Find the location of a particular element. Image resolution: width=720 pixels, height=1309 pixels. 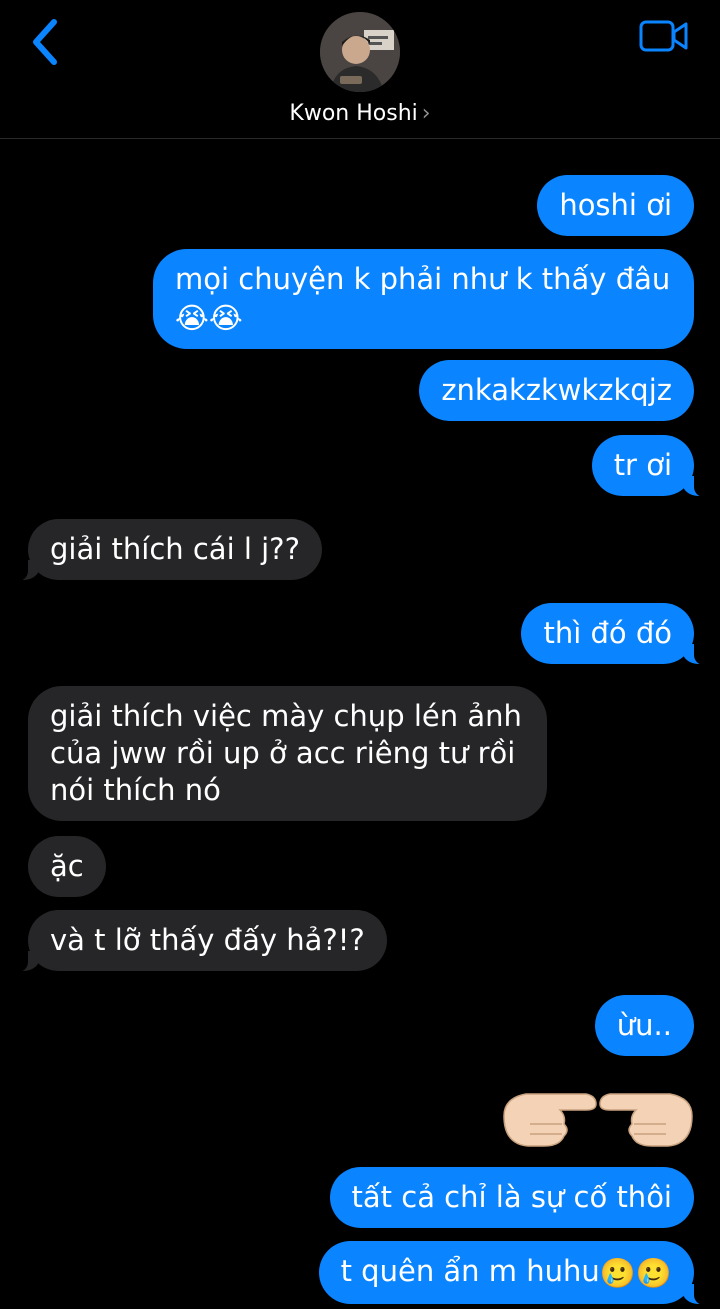

contact-name: Kwon Hoshi is located at coordinates (353, 113).